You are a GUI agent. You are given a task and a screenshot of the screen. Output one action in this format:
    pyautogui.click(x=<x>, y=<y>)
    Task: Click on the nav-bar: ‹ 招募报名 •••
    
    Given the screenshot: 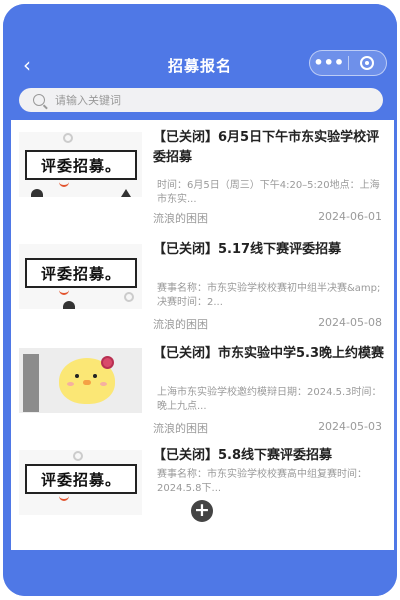 What is the action you would take?
    pyautogui.click(x=200, y=65)
    